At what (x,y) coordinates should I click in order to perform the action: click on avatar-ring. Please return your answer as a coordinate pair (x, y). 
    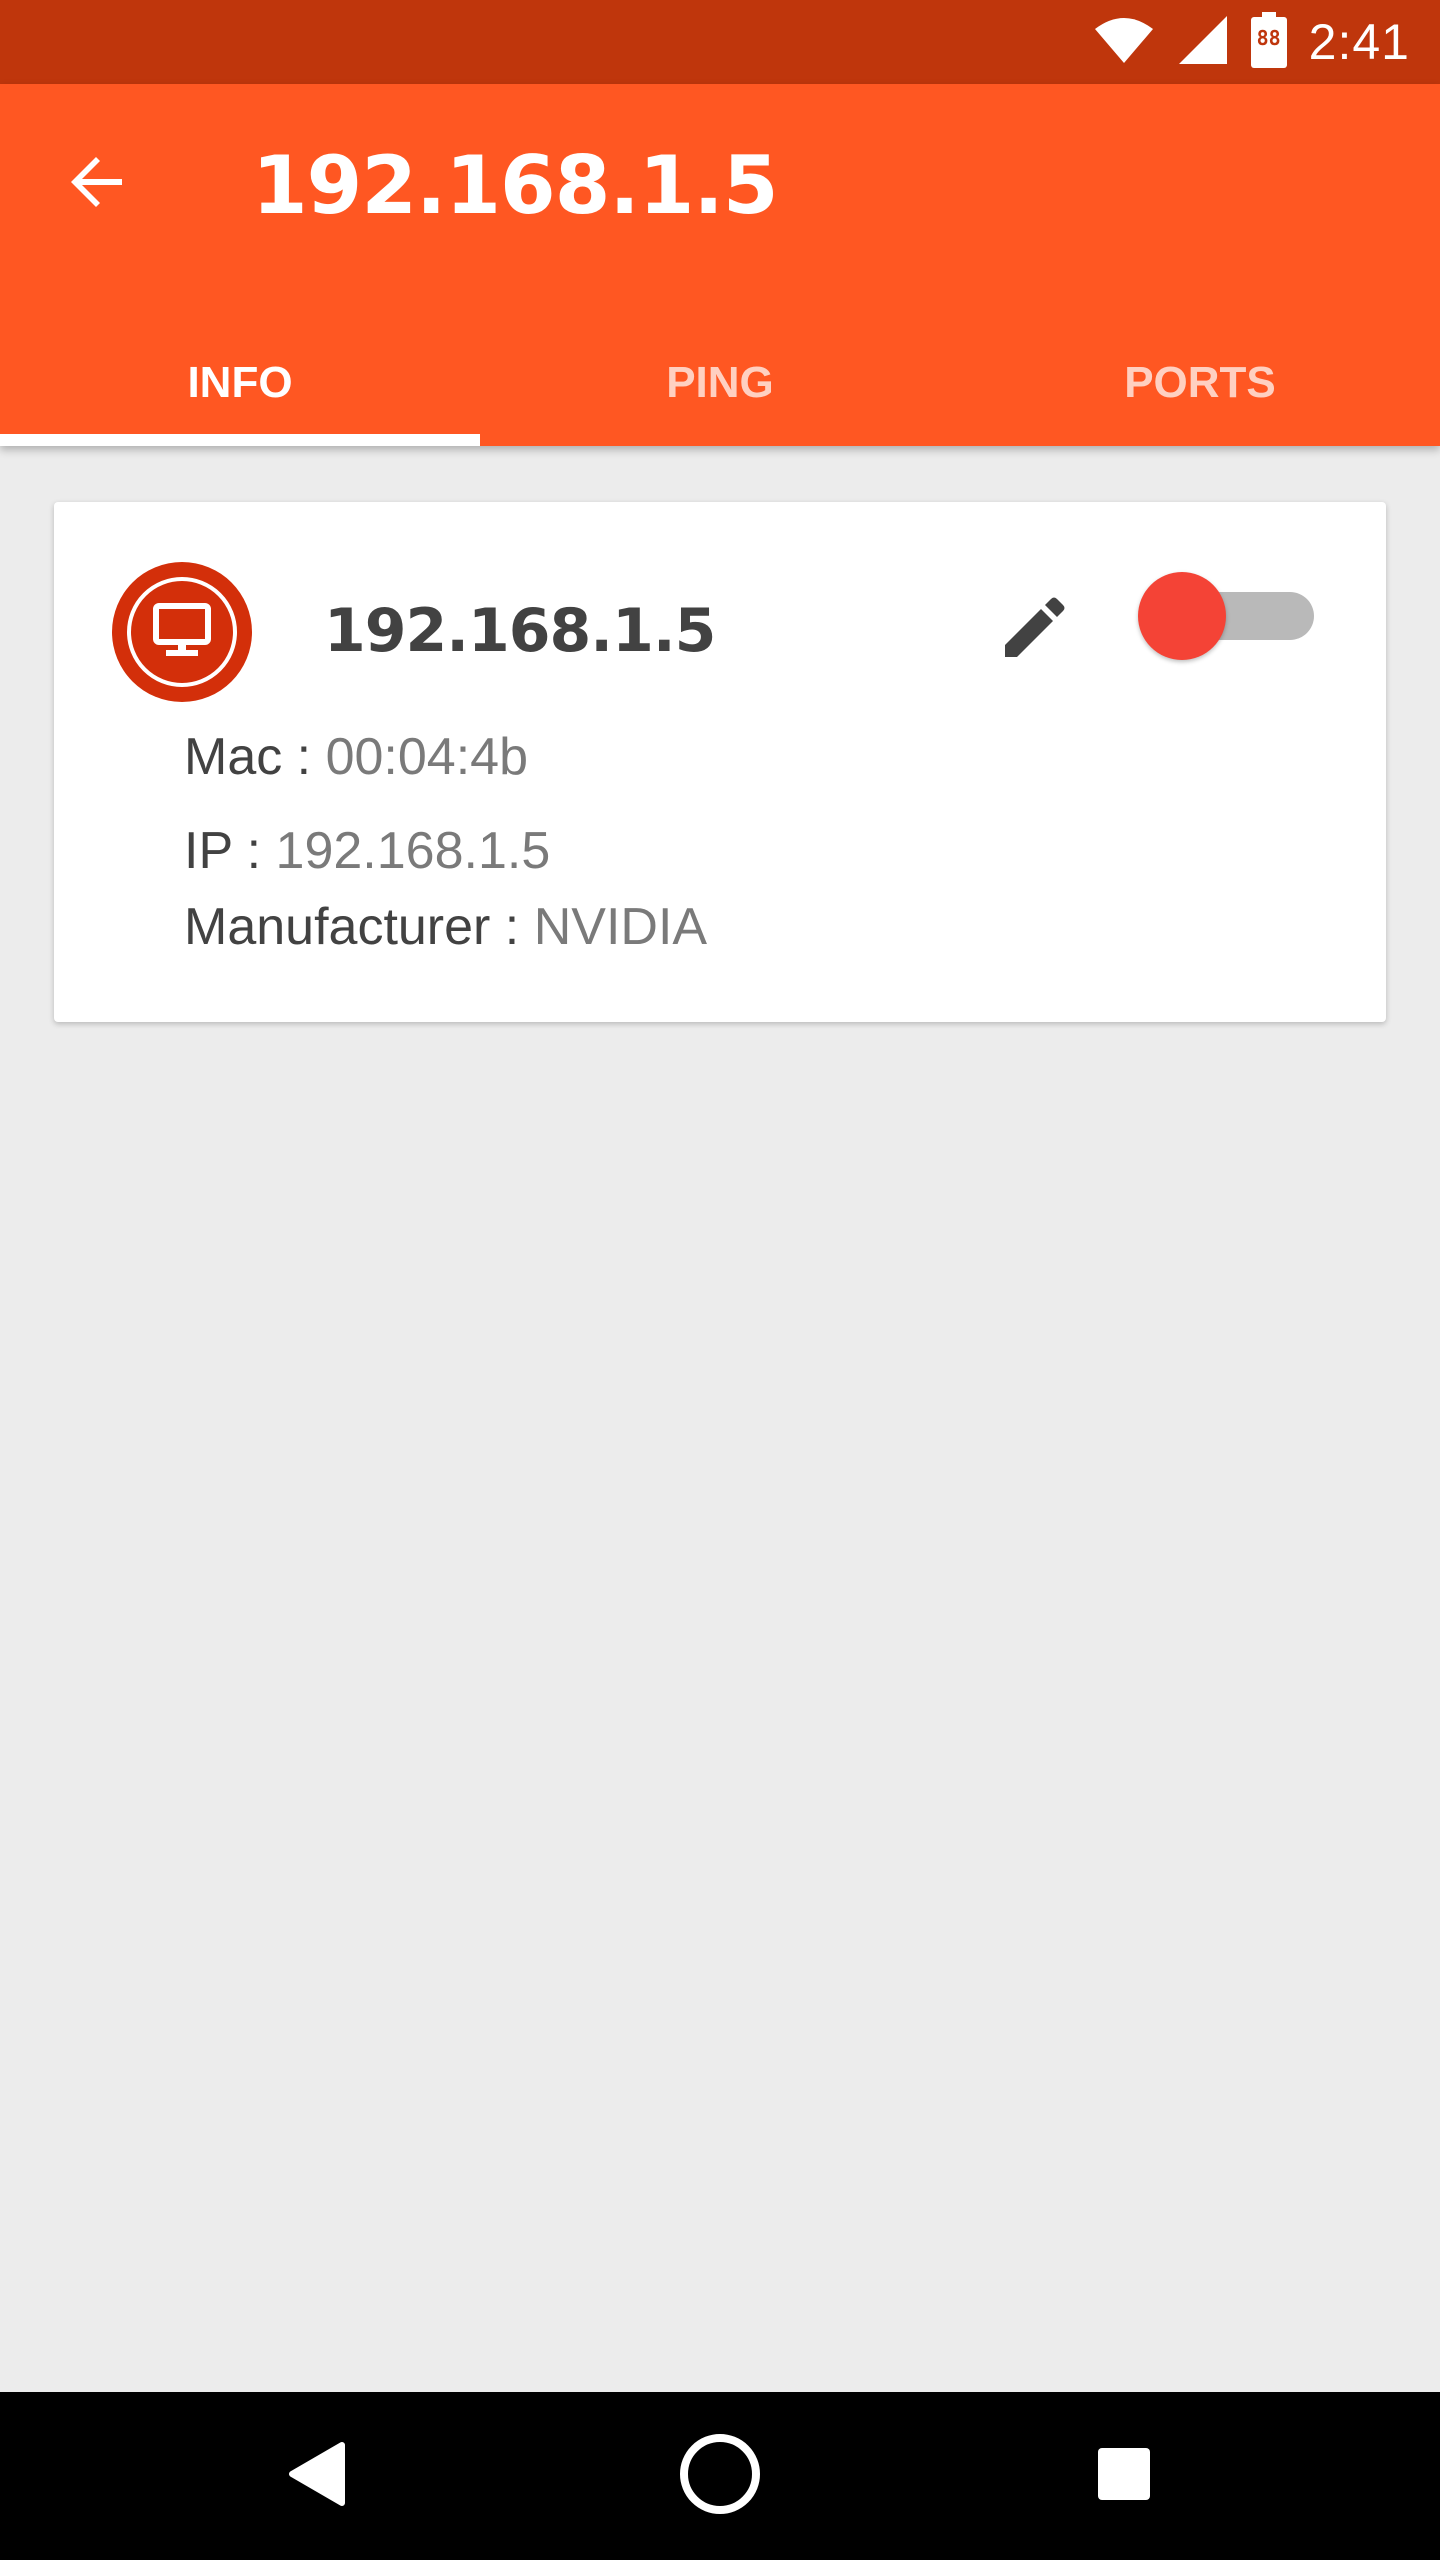
    Looking at the image, I should click on (182, 632).